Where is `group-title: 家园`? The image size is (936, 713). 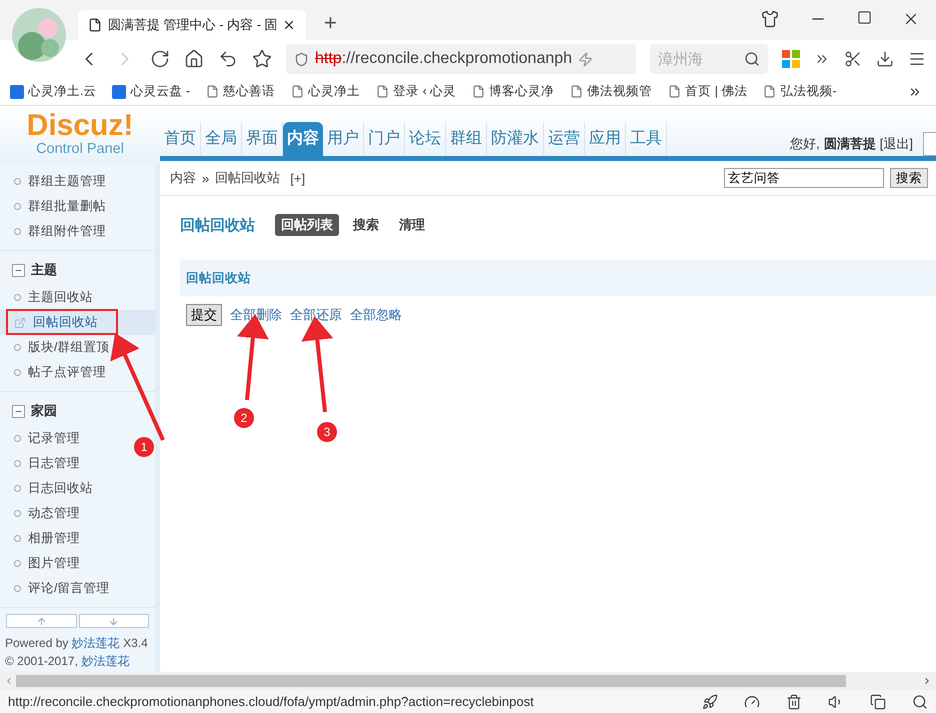 group-title: 家园 is located at coordinates (44, 411).